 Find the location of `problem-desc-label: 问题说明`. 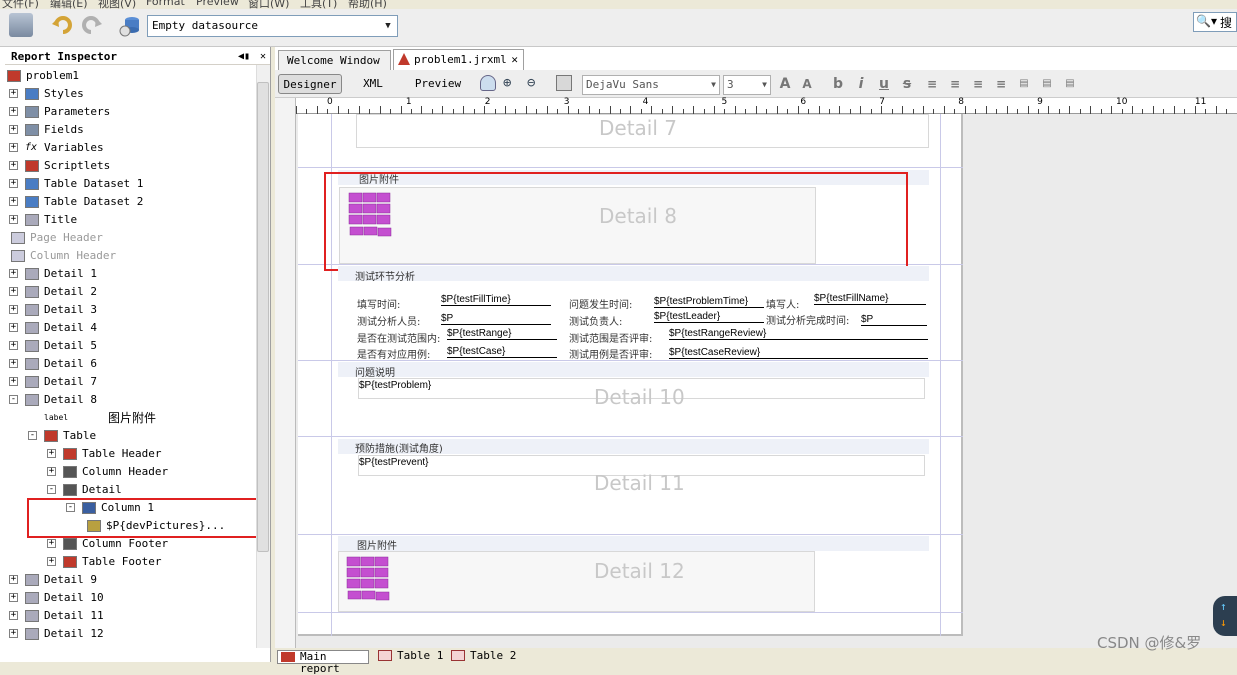

problem-desc-label: 问题说明 is located at coordinates (375, 371).